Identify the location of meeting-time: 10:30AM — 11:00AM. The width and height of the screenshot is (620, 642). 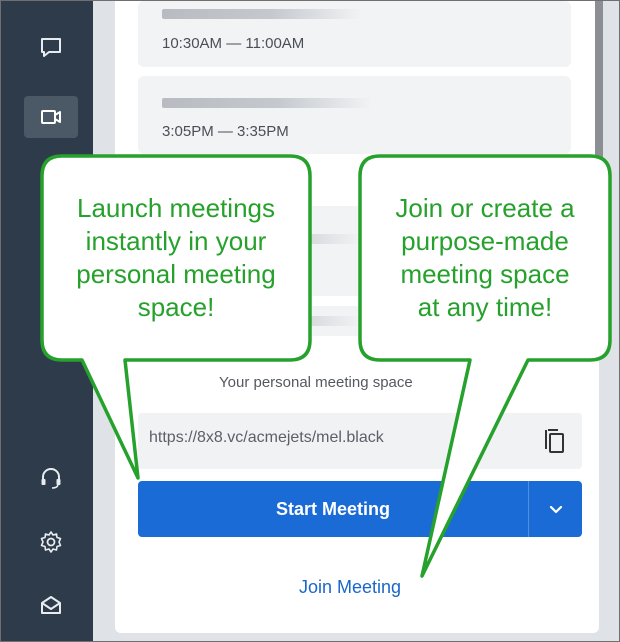
(233, 43).